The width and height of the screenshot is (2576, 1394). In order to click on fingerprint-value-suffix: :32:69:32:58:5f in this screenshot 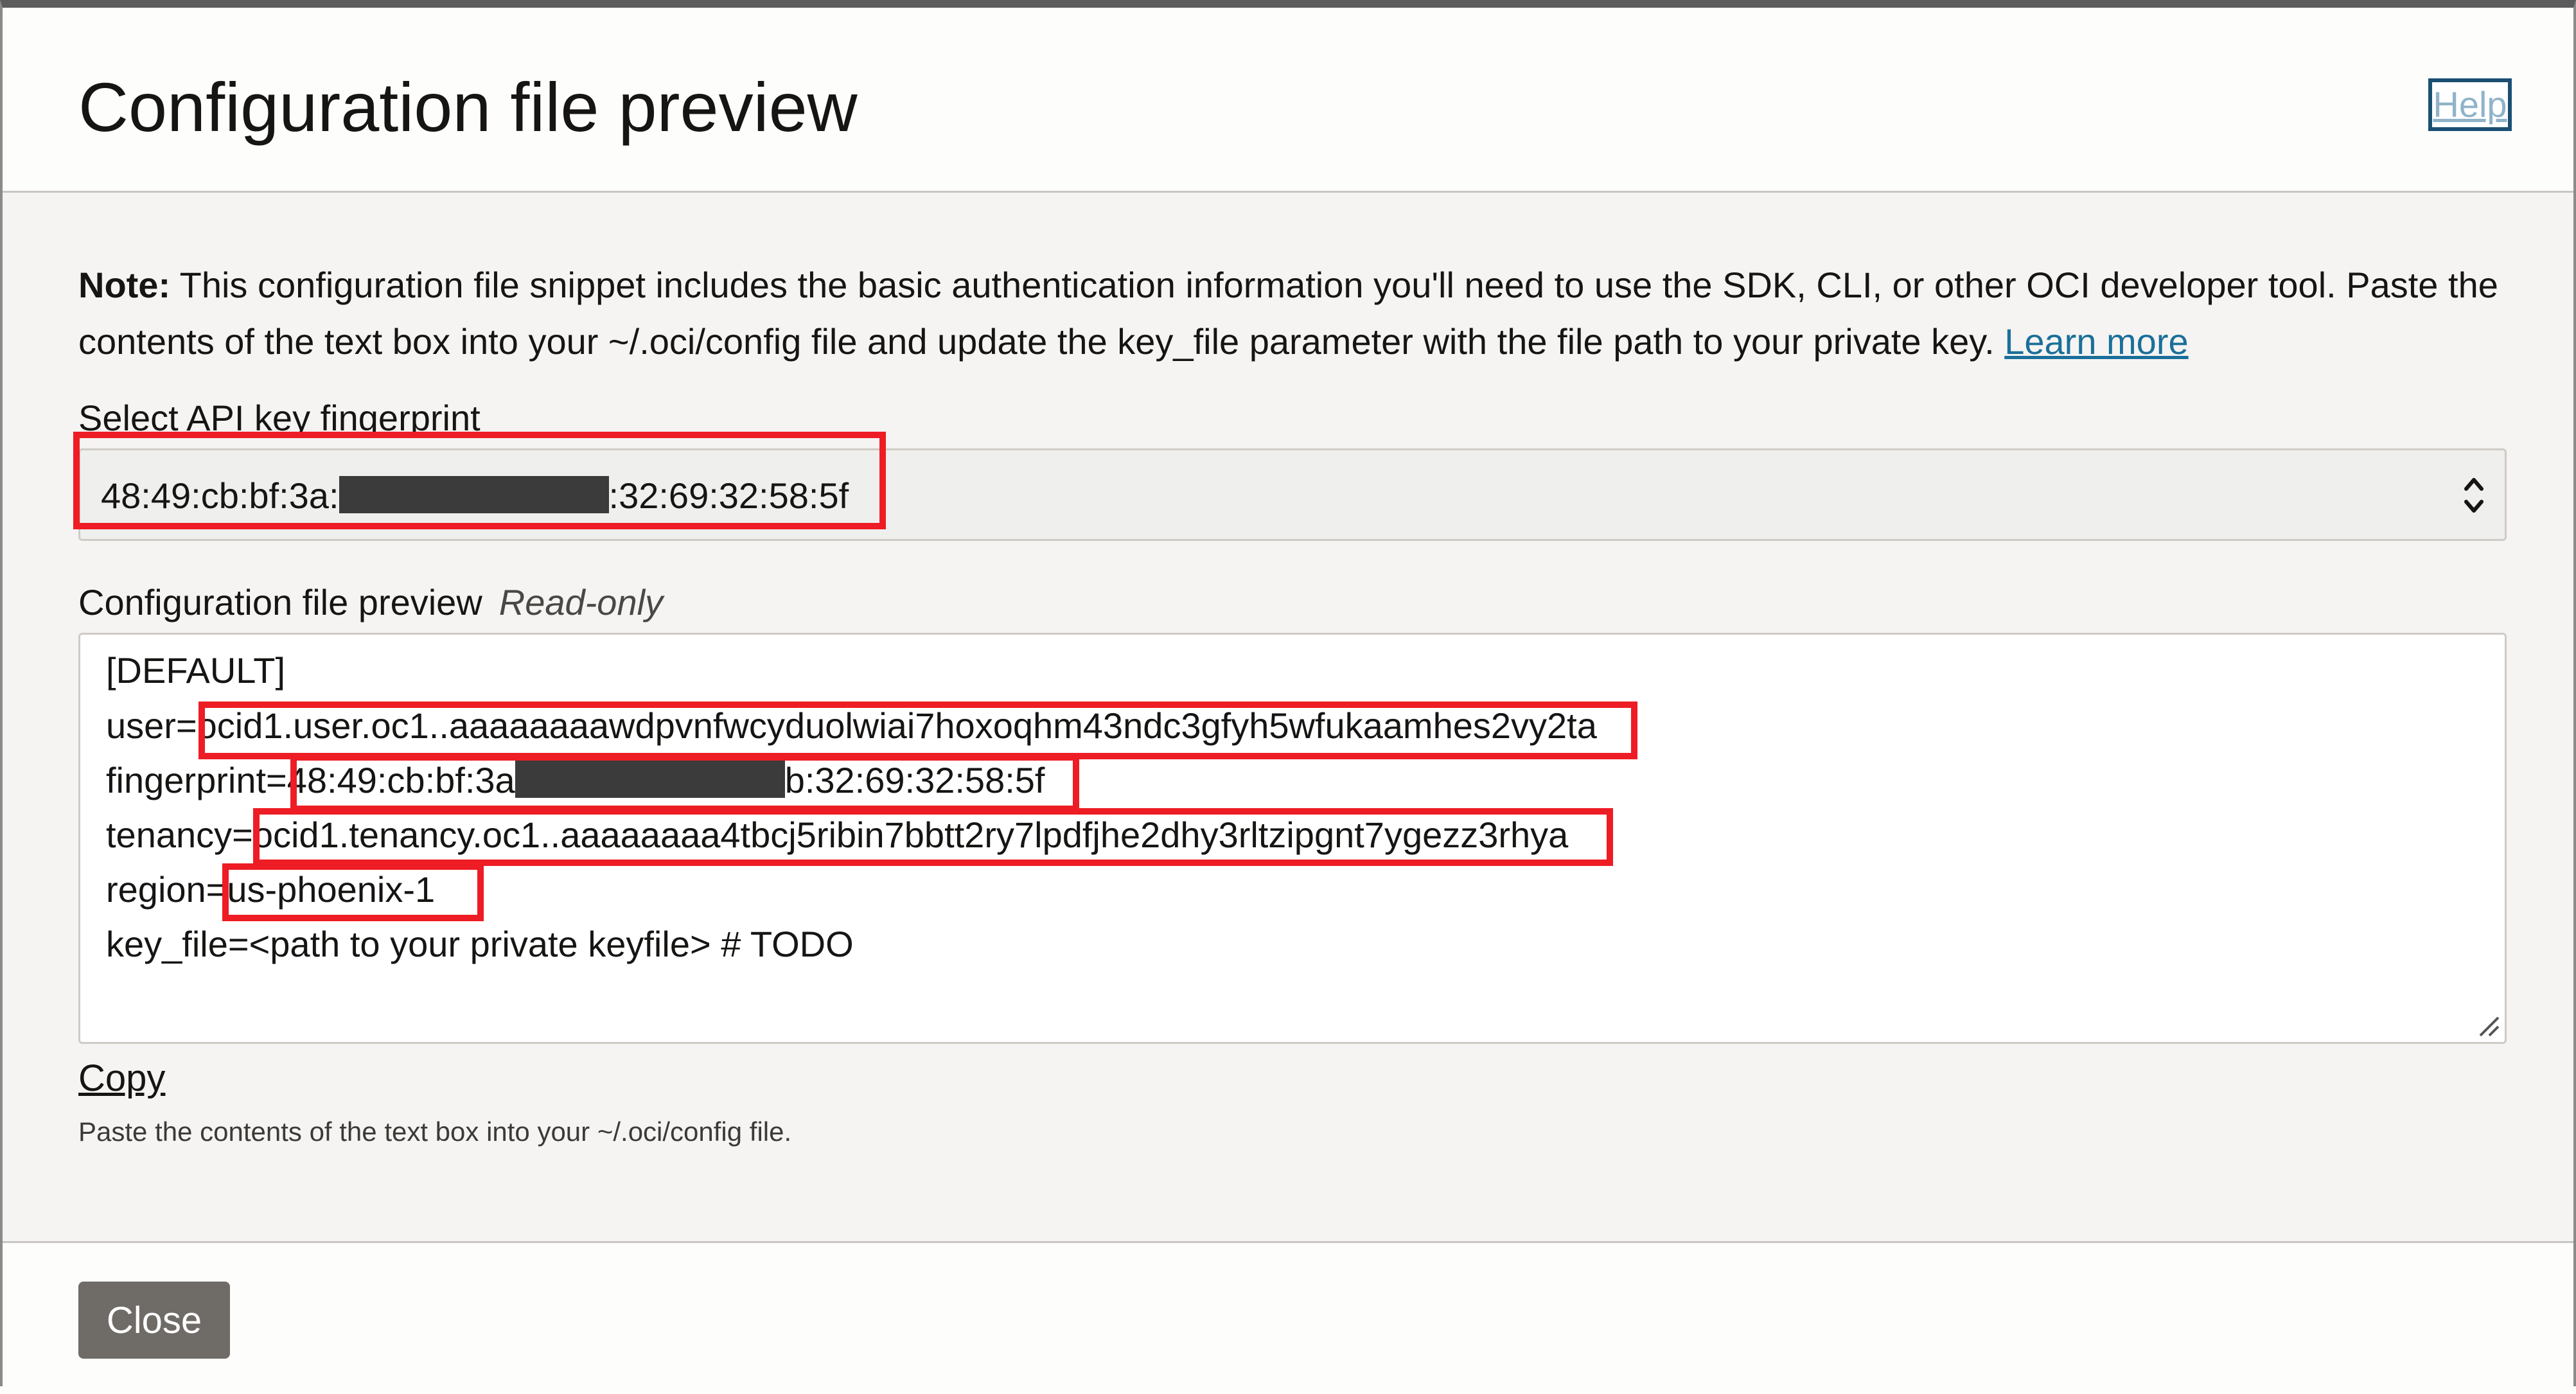, I will do `click(728, 496)`.